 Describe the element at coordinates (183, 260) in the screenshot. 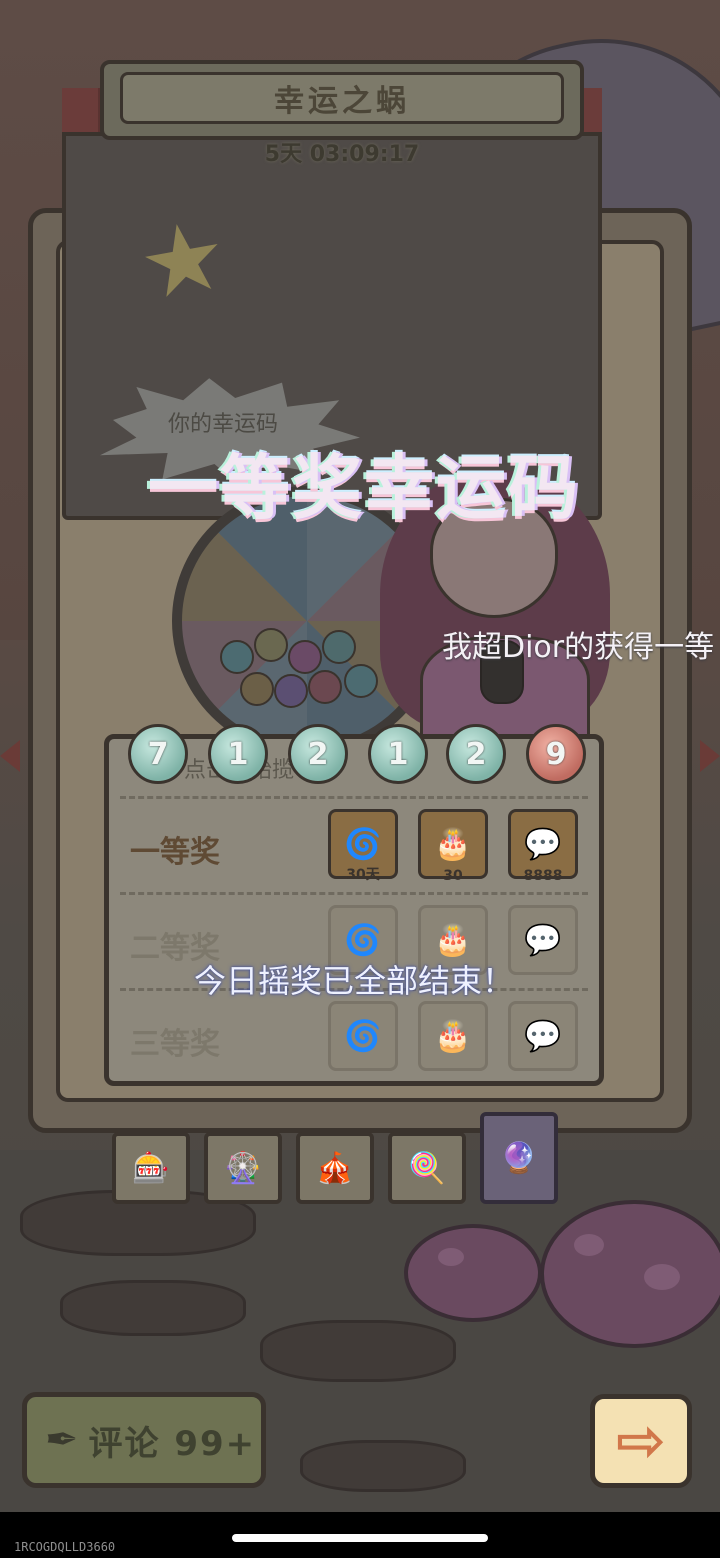

I see `star-icon: ★` at that location.